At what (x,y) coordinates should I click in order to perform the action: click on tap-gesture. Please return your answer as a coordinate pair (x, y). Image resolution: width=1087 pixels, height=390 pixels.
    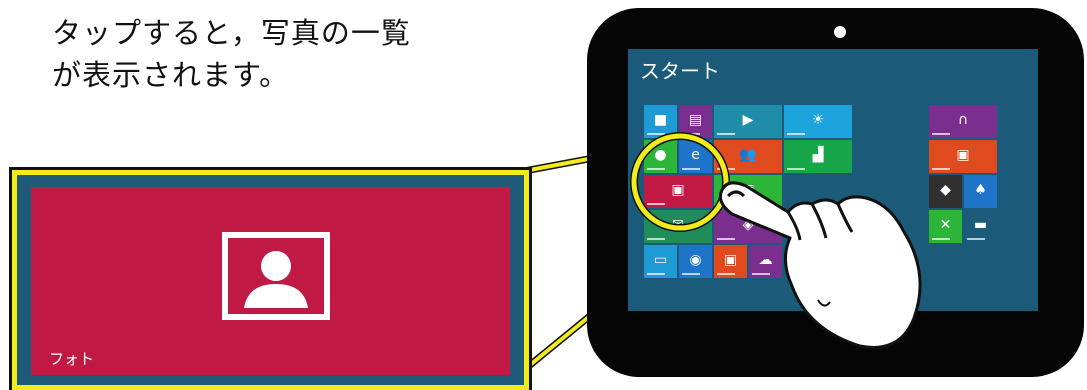
    Looking at the image, I should click on (776, 240).